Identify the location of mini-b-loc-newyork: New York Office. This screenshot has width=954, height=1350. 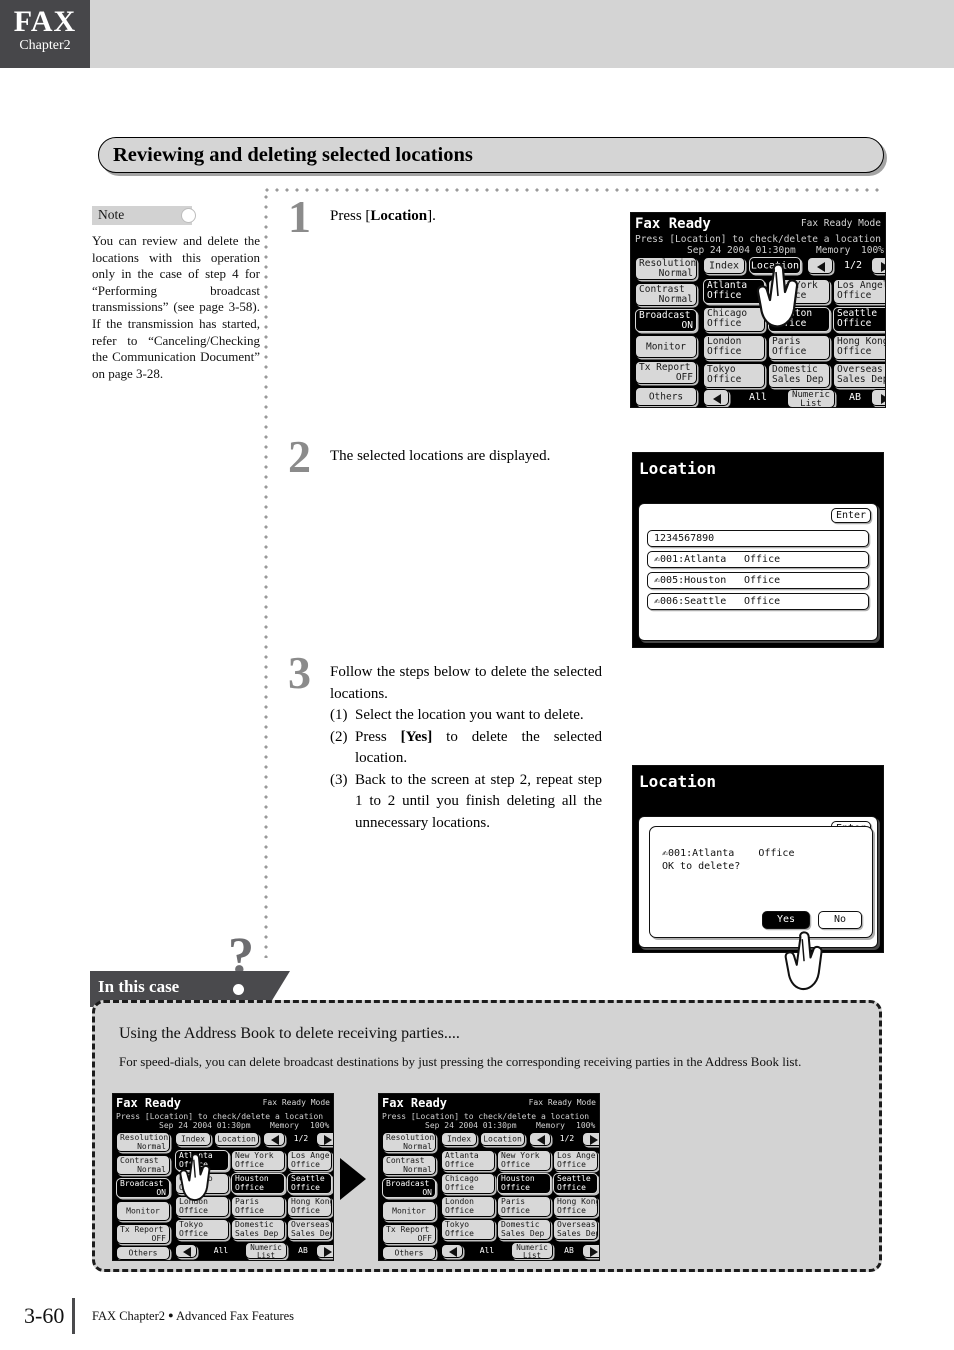
(524, 1160).